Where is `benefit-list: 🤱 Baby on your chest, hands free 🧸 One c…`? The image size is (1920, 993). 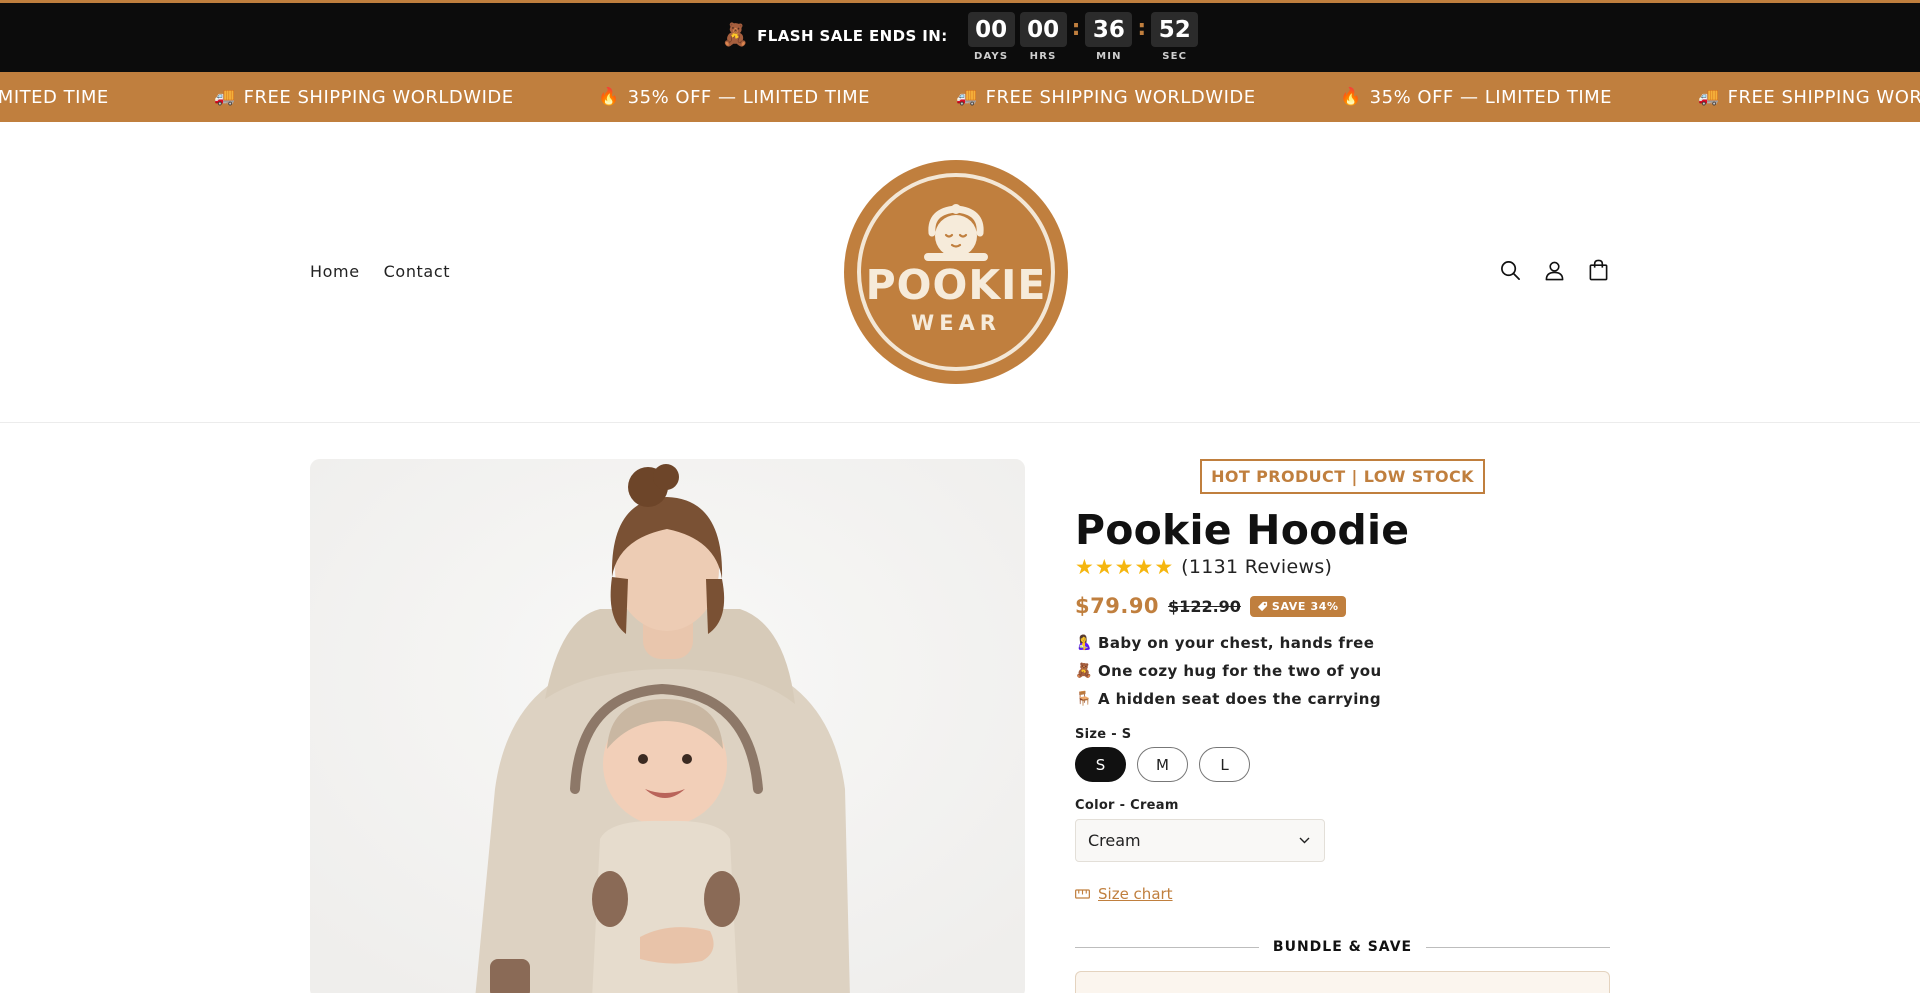 benefit-list: 🤱 Baby on your chest, hands free 🧸 One c… is located at coordinates (1342, 671).